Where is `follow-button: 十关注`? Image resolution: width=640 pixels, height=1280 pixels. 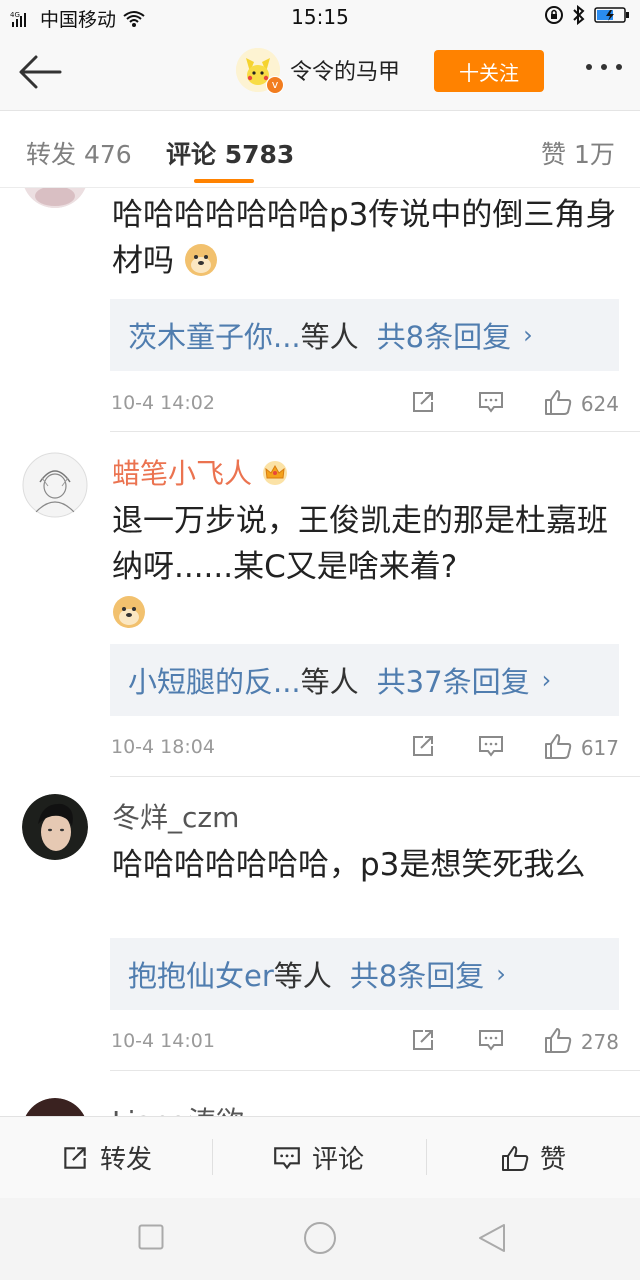
follow-button: 十关注 is located at coordinates (489, 71).